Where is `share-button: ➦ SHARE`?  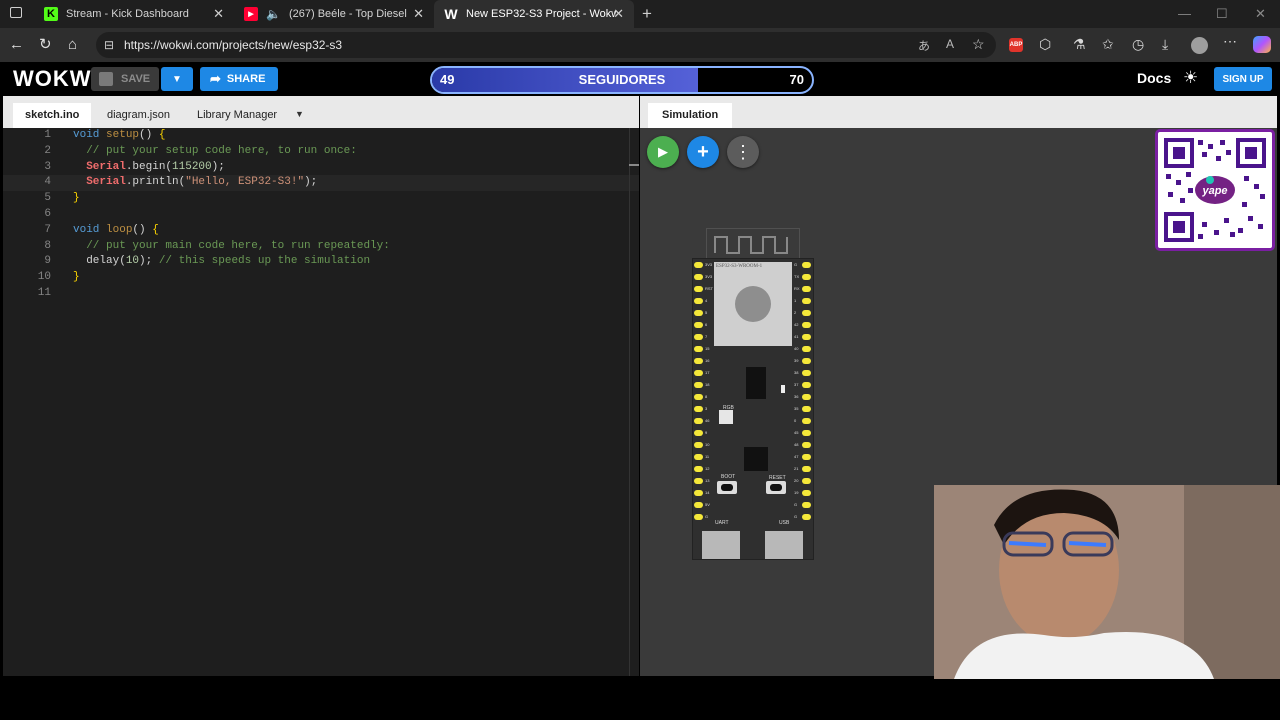 share-button: ➦ SHARE is located at coordinates (239, 79).